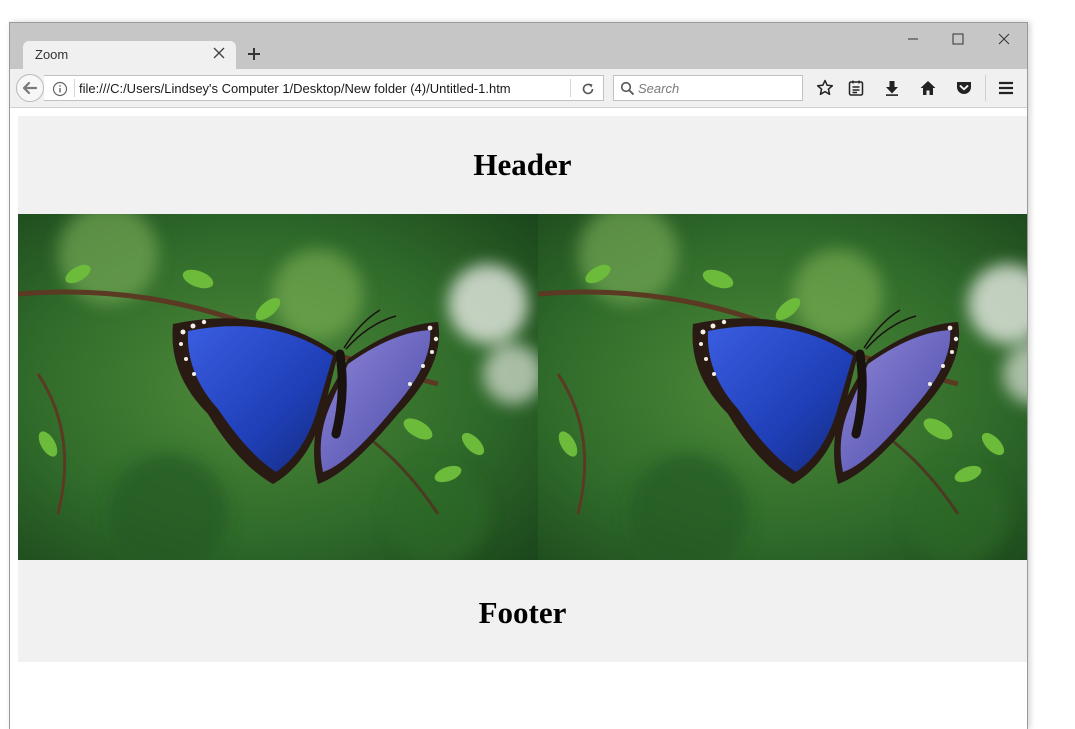 This screenshot has height=729, width=1075. Describe the element at coordinates (892, 88) in the screenshot. I see `download-arrow-icon` at that location.